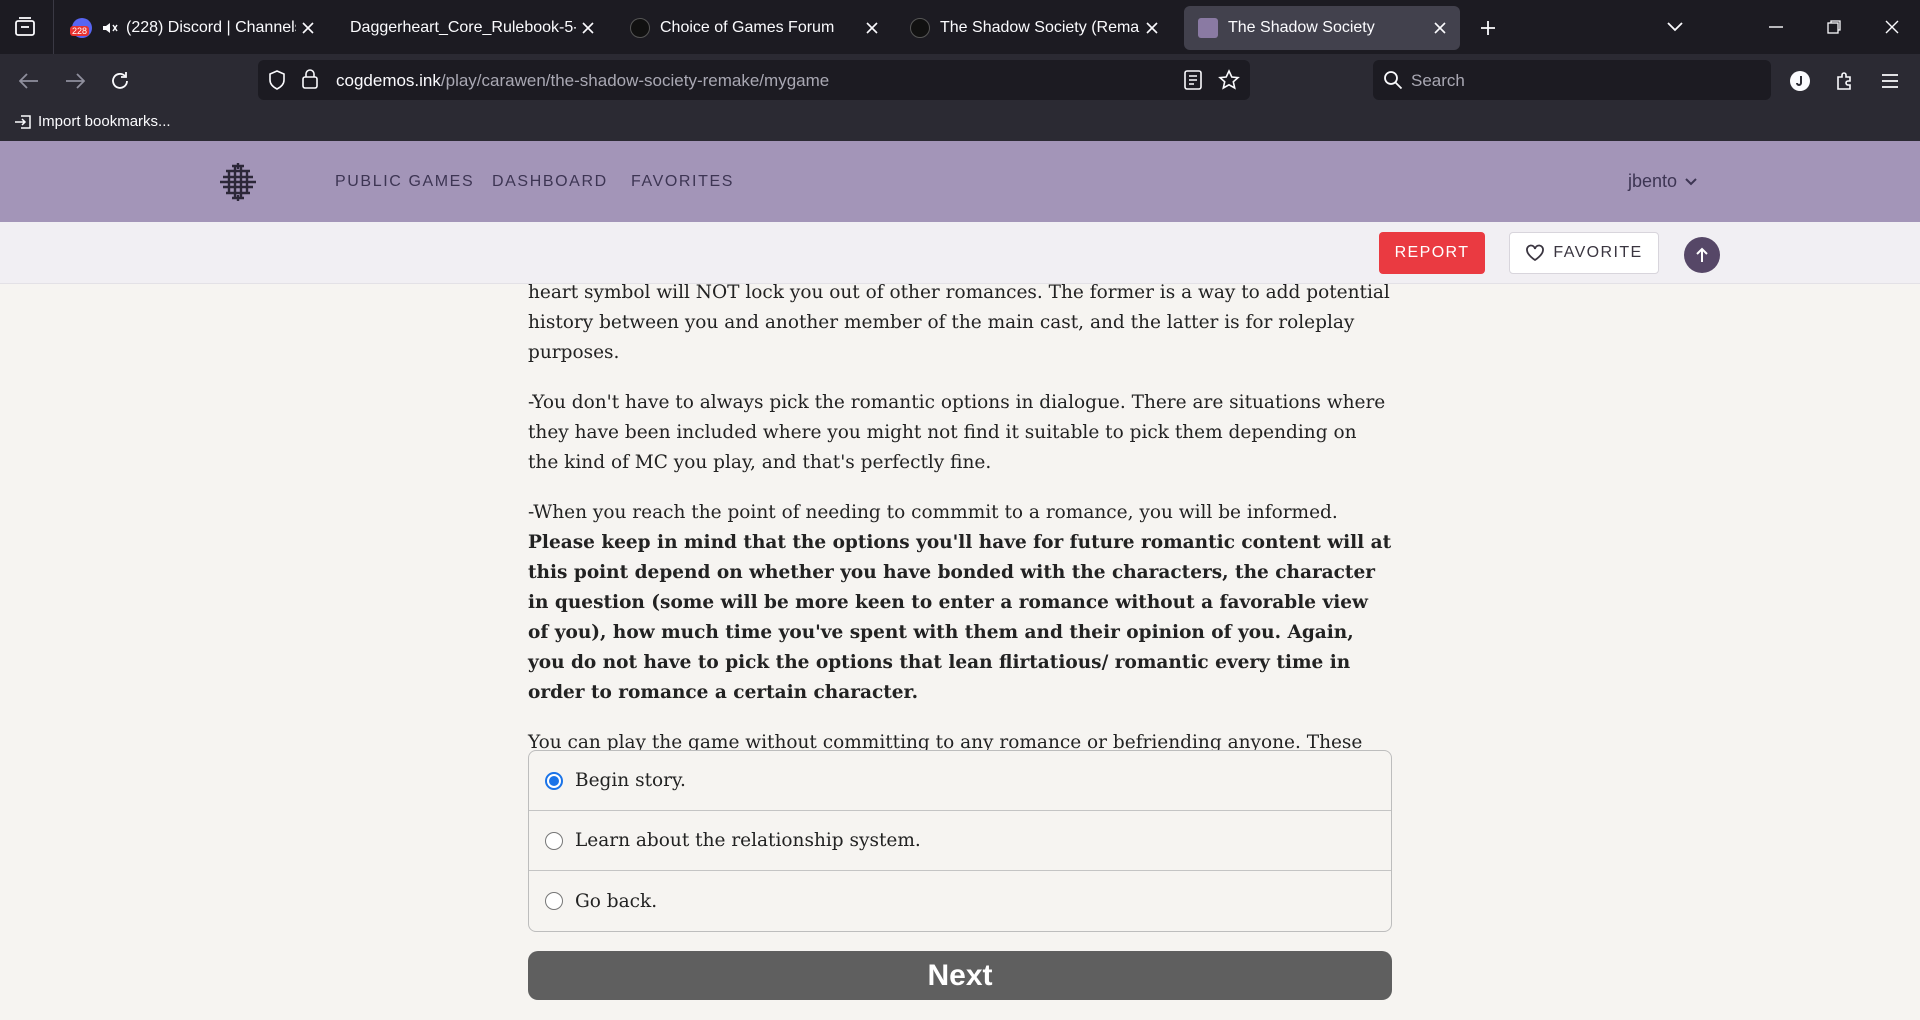  I want to click on scroll-to-top-button, so click(1702, 255).